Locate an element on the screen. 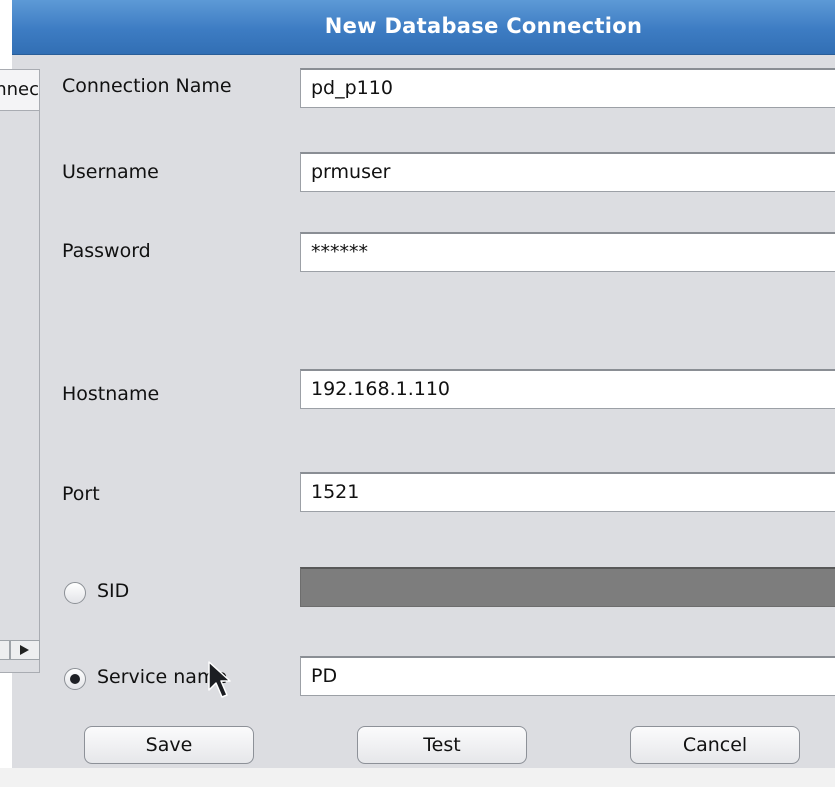 Image resolution: width=835 pixels, height=787 pixels. cancel-button: Cancel is located at coordinates (715, 745).